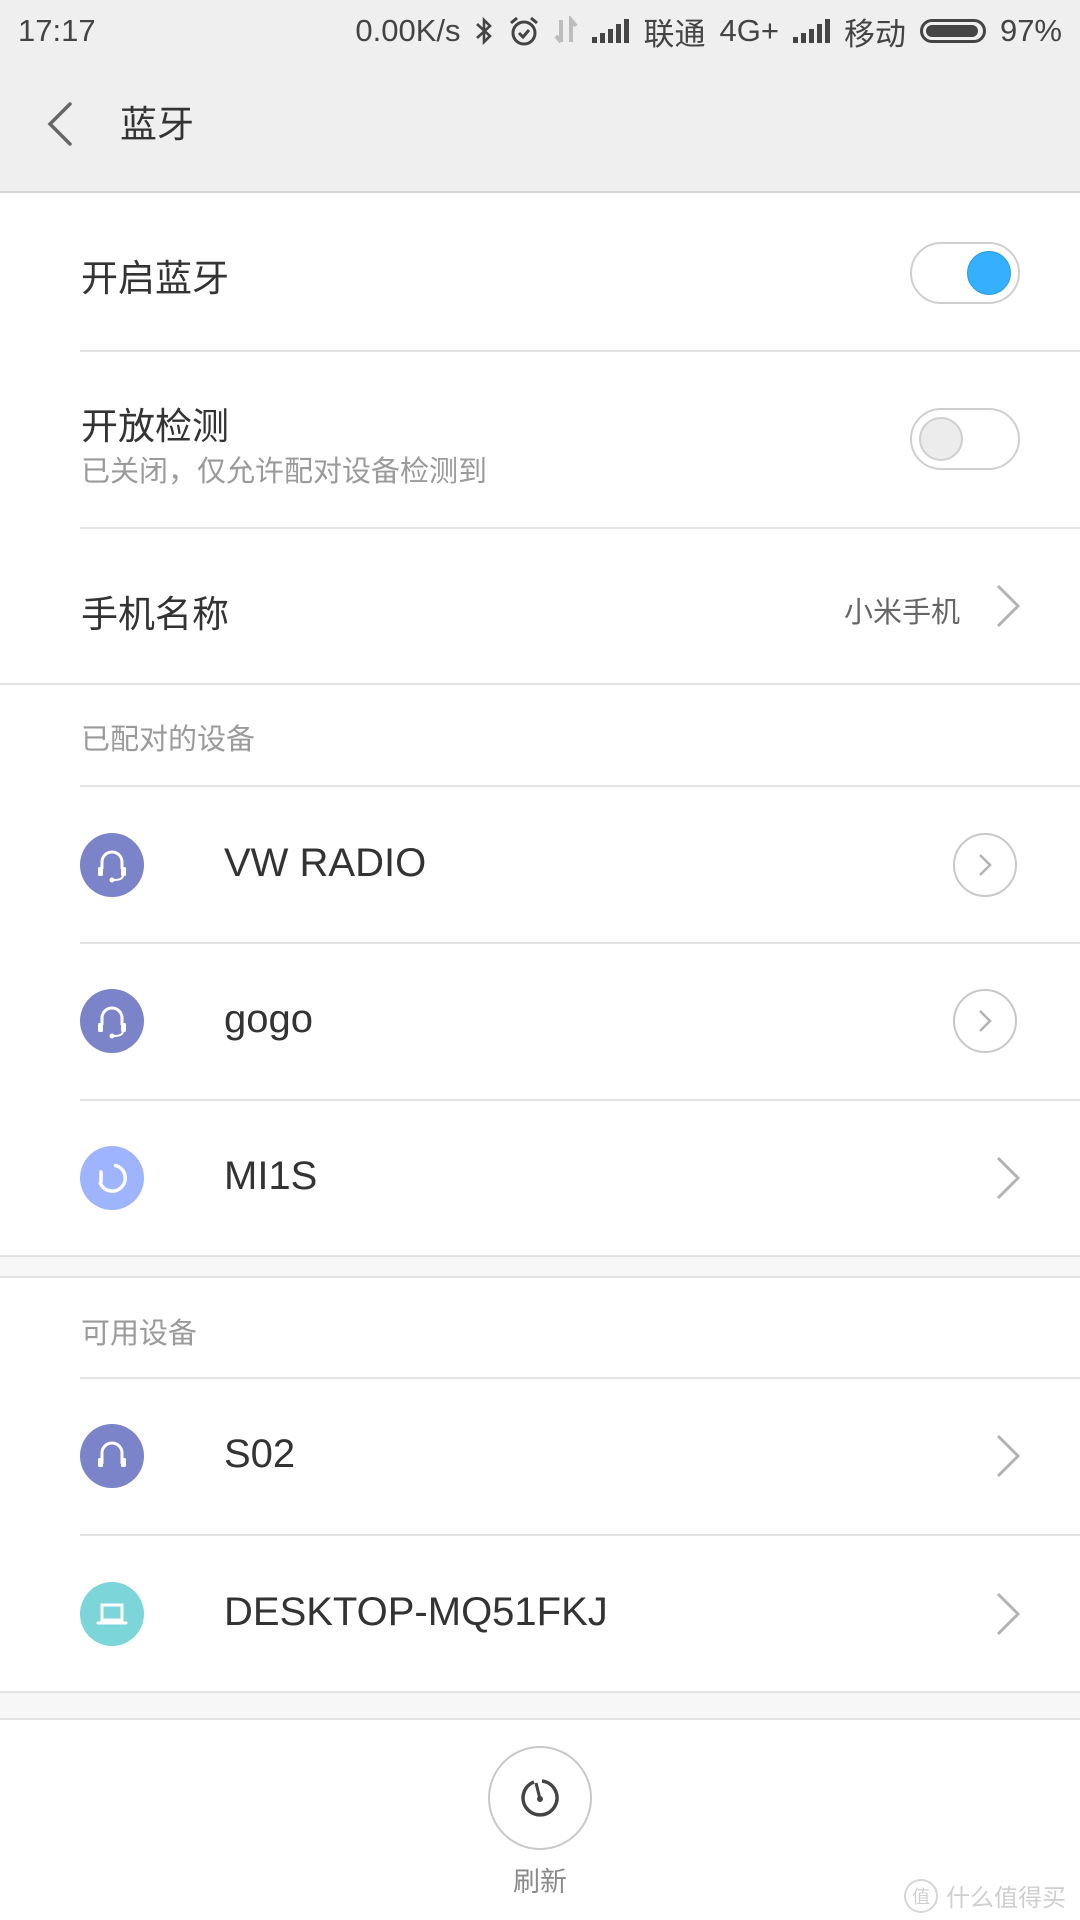 The width and height of the screenshot is (1080, 1920). I want to click on data-transfer-icon, so click(566, 30).